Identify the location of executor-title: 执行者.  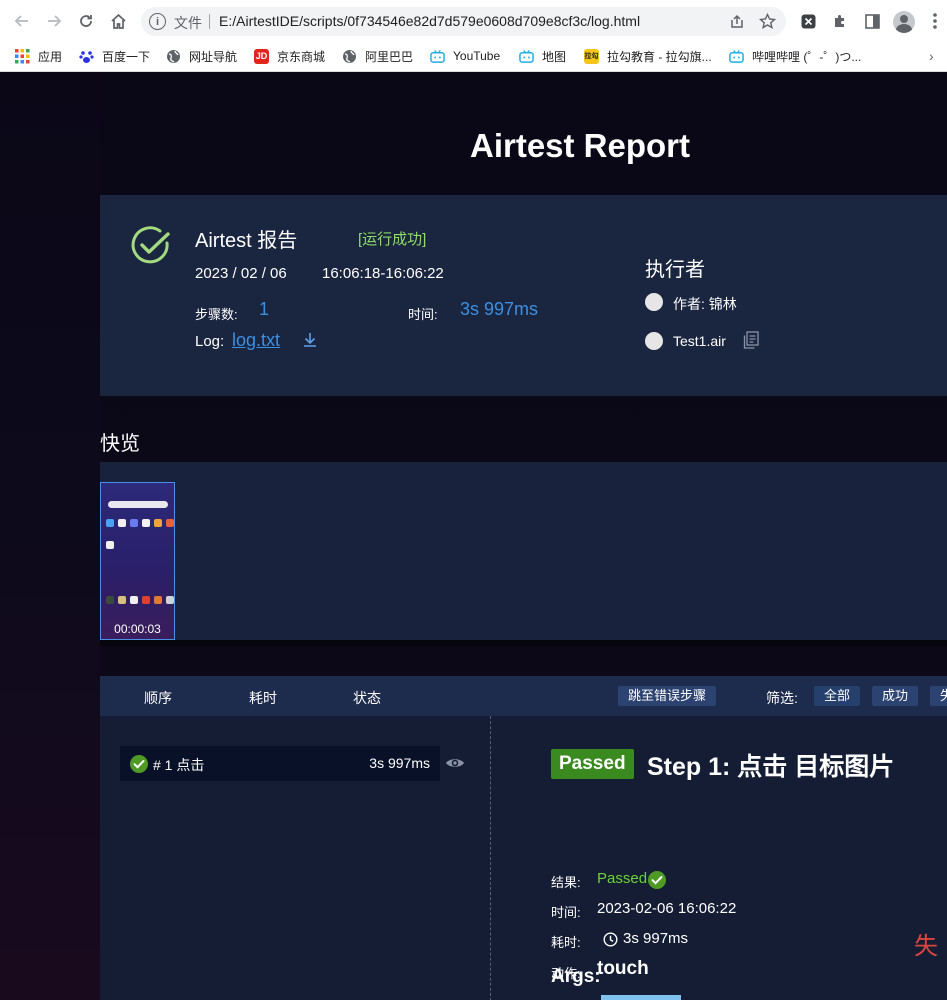
(675, 270).